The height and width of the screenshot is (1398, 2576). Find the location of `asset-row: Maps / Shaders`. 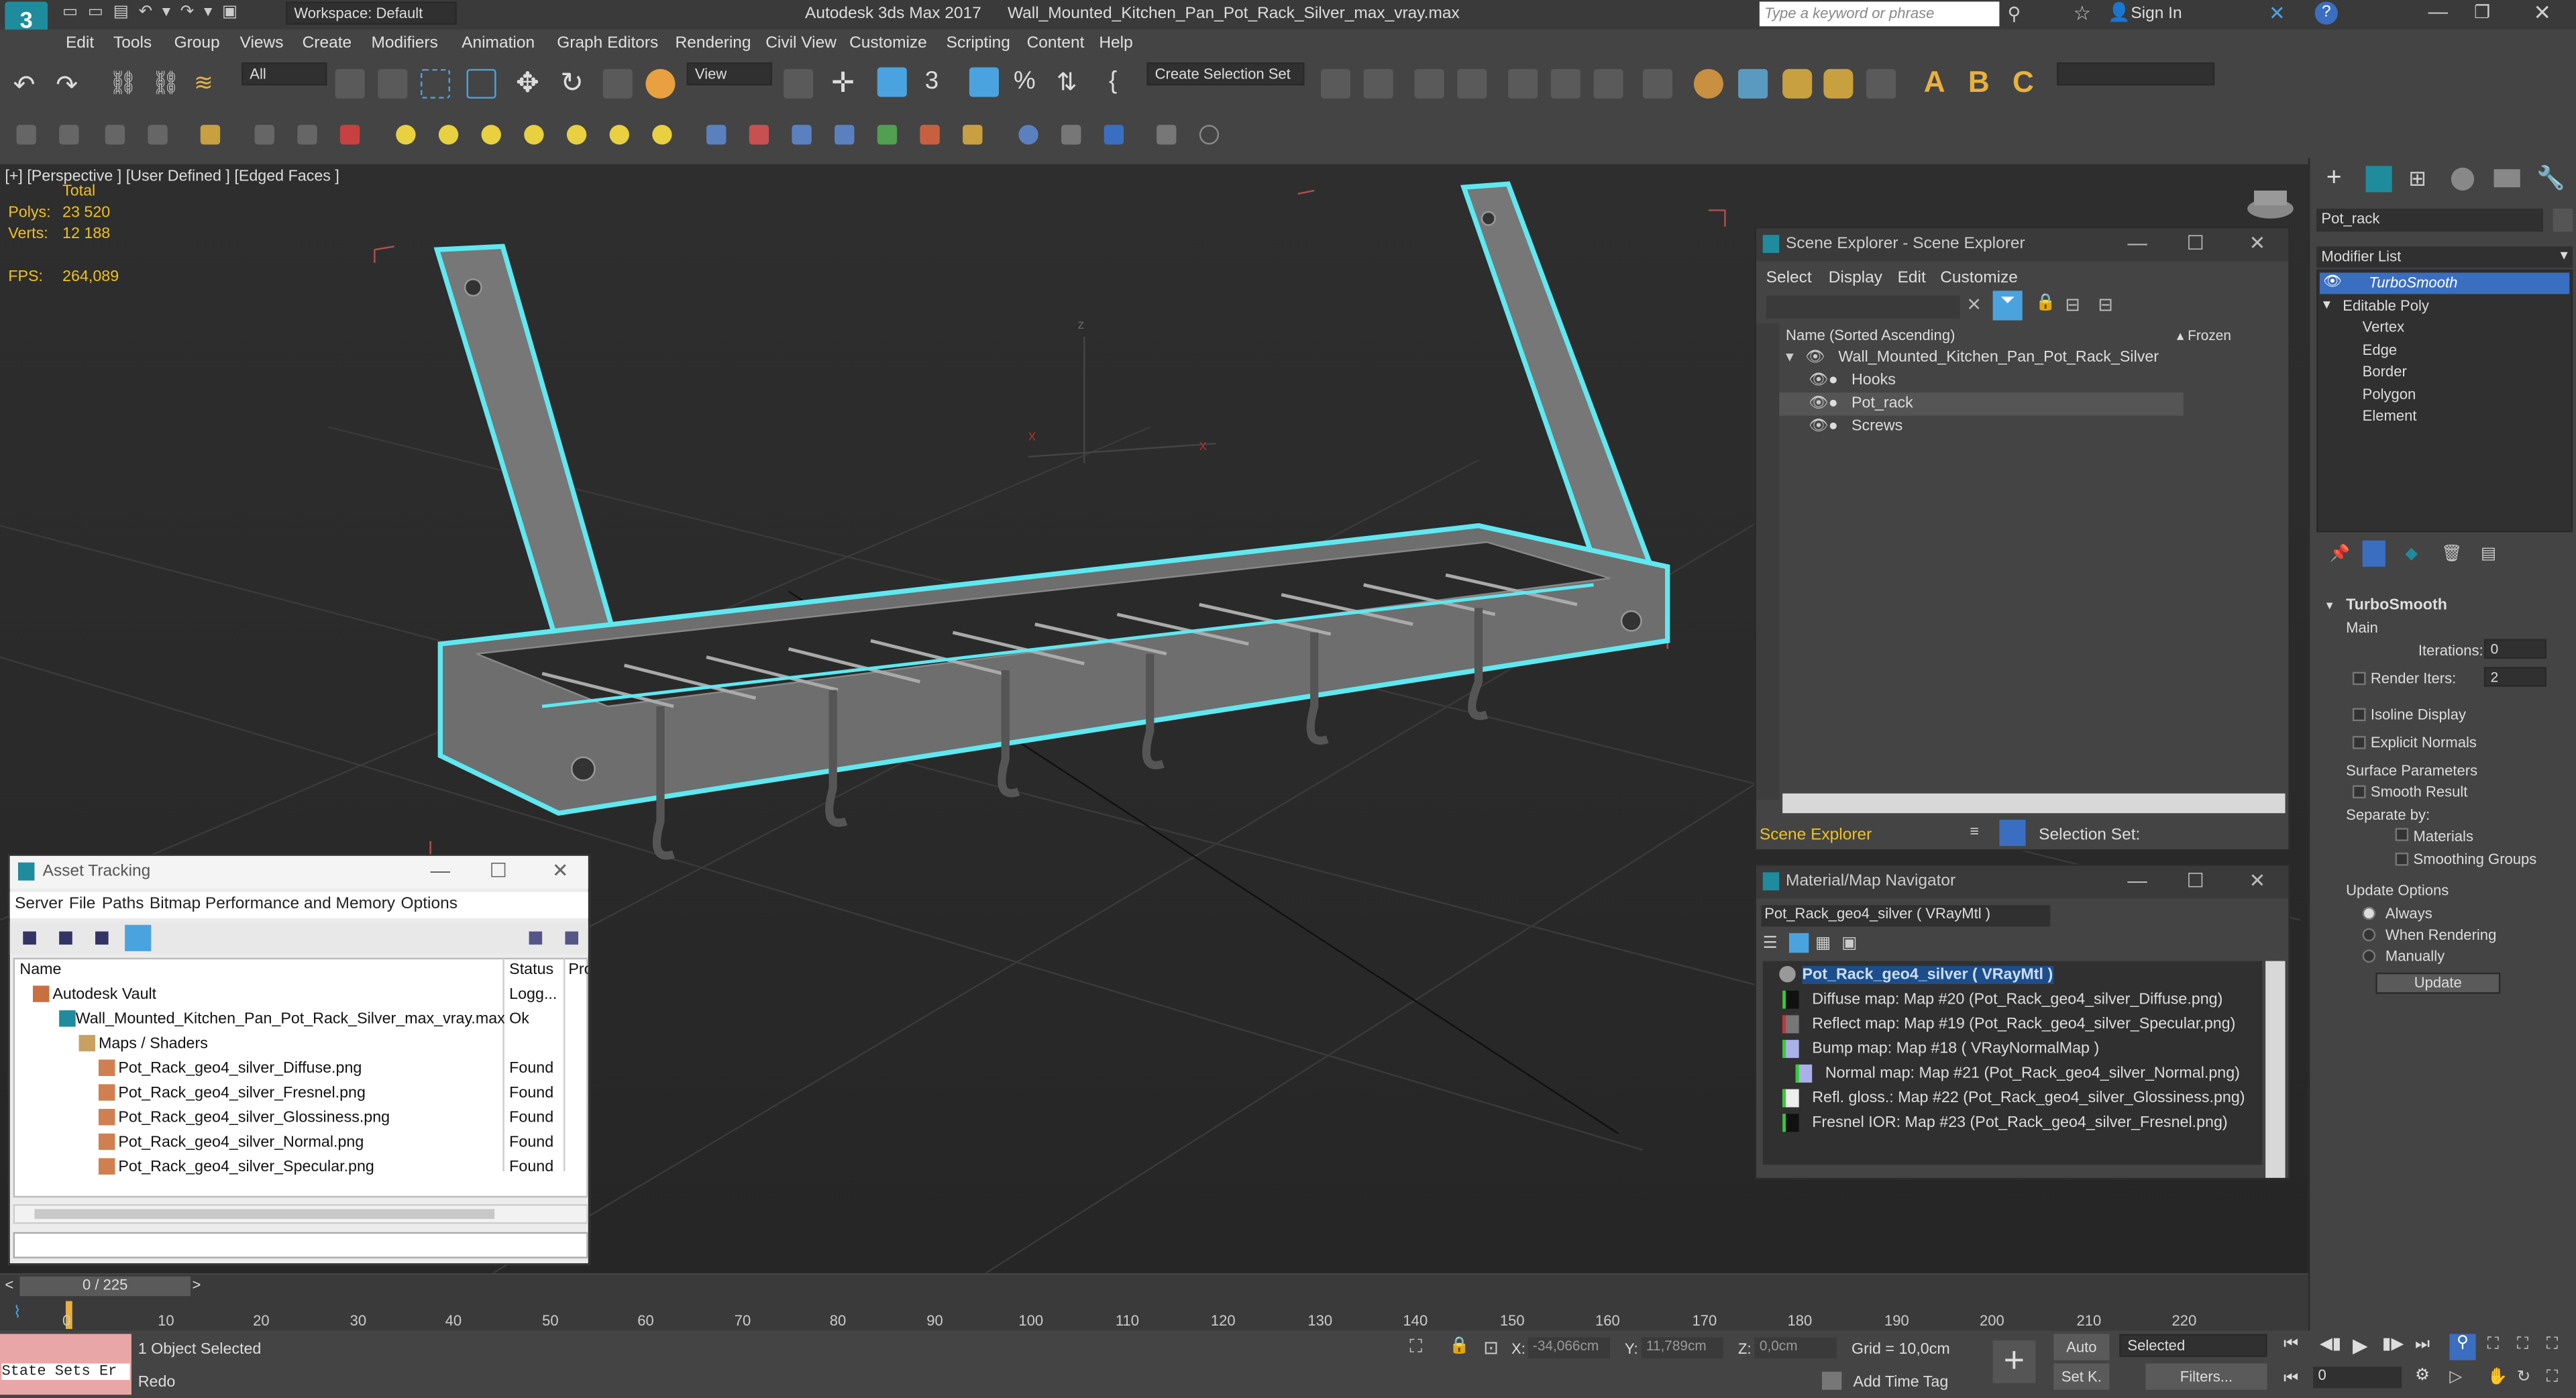

asset-row: Maps / Shaders is located at coordinates (299, 1044).